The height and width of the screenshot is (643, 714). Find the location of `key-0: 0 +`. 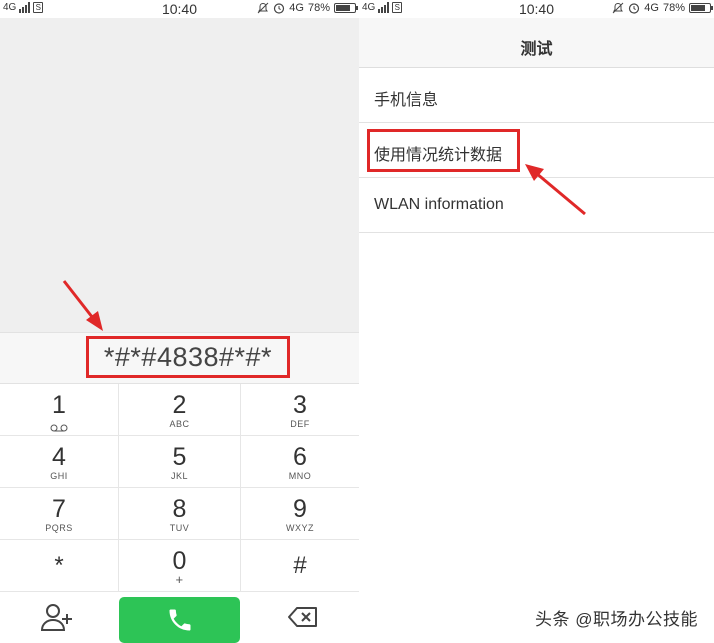

key-0: 0 + is located at coordinates (180, 566).